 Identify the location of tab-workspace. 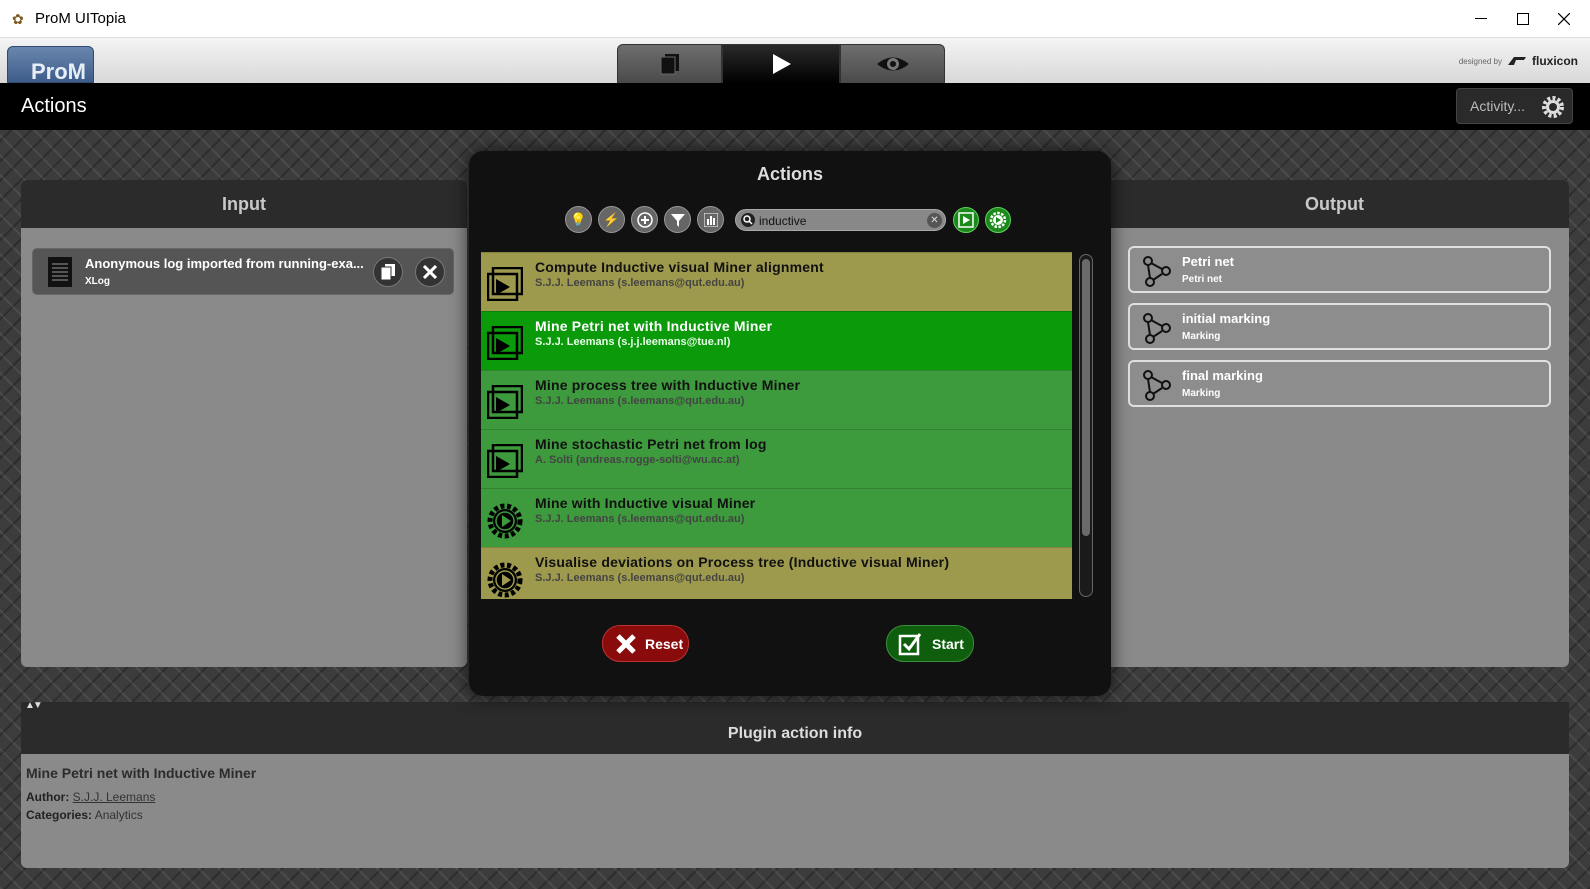
(669, 63).